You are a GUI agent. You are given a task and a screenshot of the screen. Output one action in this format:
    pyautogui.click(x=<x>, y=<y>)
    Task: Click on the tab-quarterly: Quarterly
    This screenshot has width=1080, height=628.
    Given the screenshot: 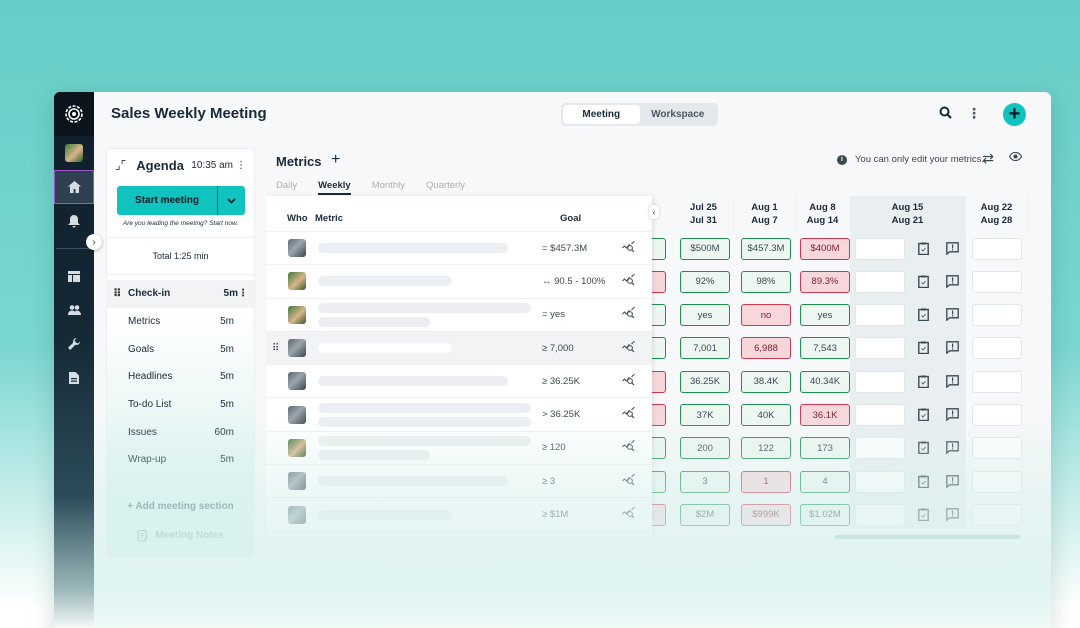 What is the action you would take?
    pyautogui.click(x=445, y=187)
    